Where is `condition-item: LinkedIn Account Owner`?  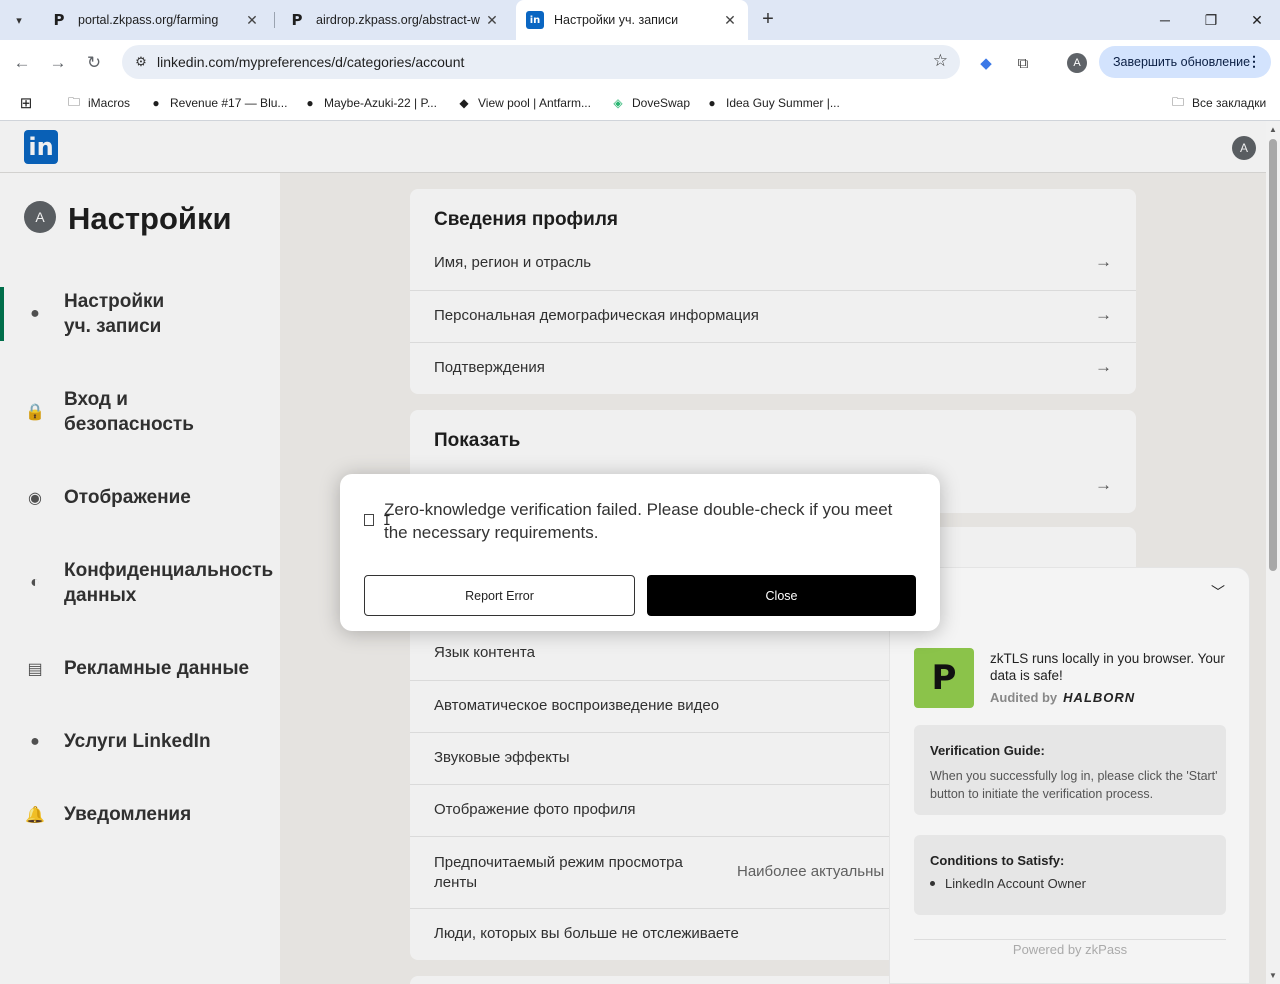
condition-item: LinkedIn Account Owner is located at coordinates (1008, 883).